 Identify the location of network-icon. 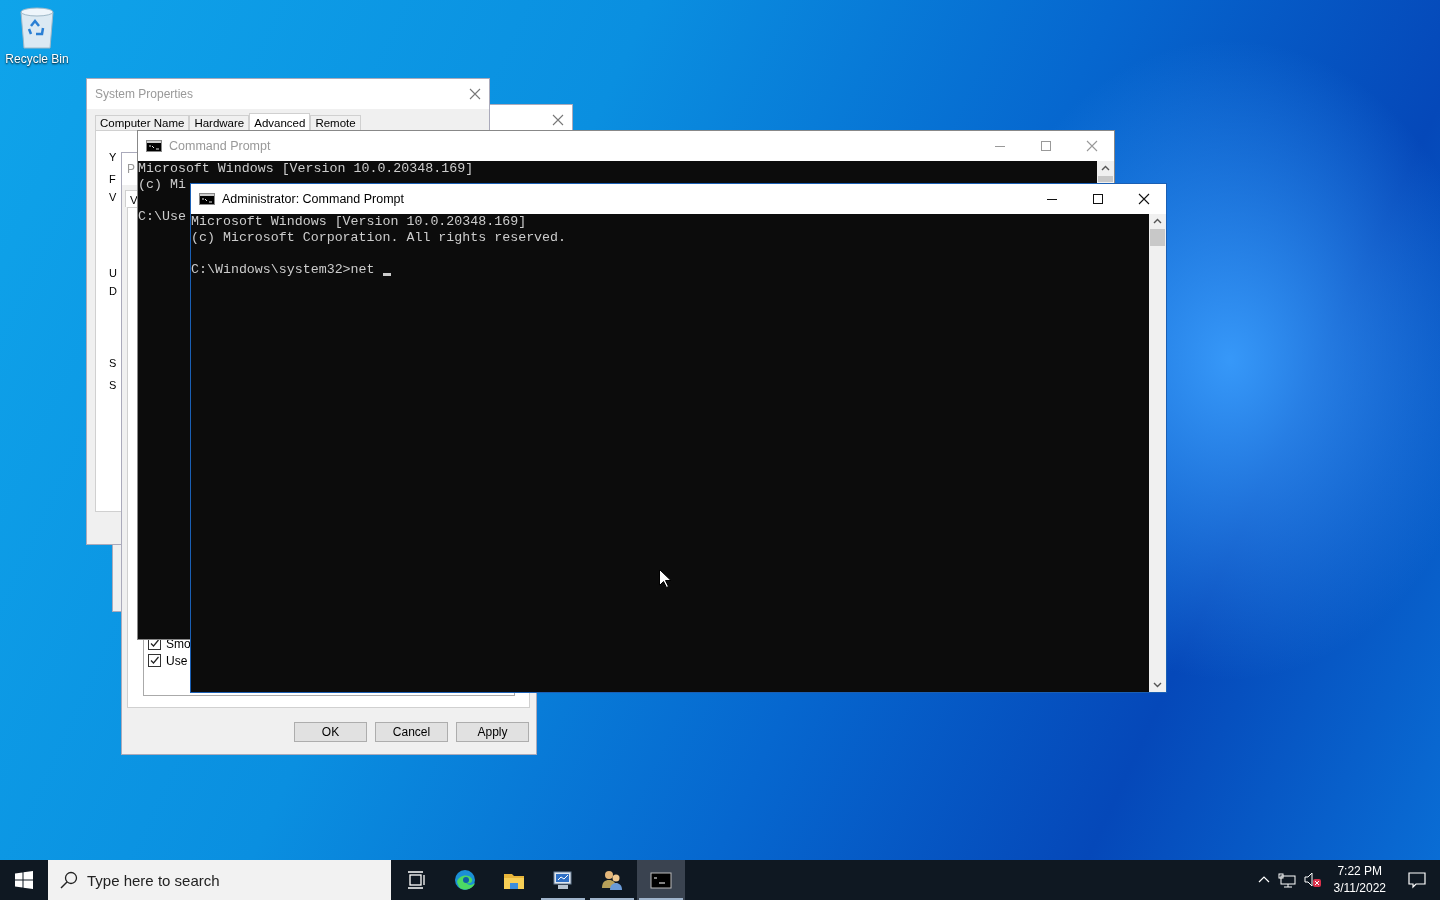
(1286, 880).